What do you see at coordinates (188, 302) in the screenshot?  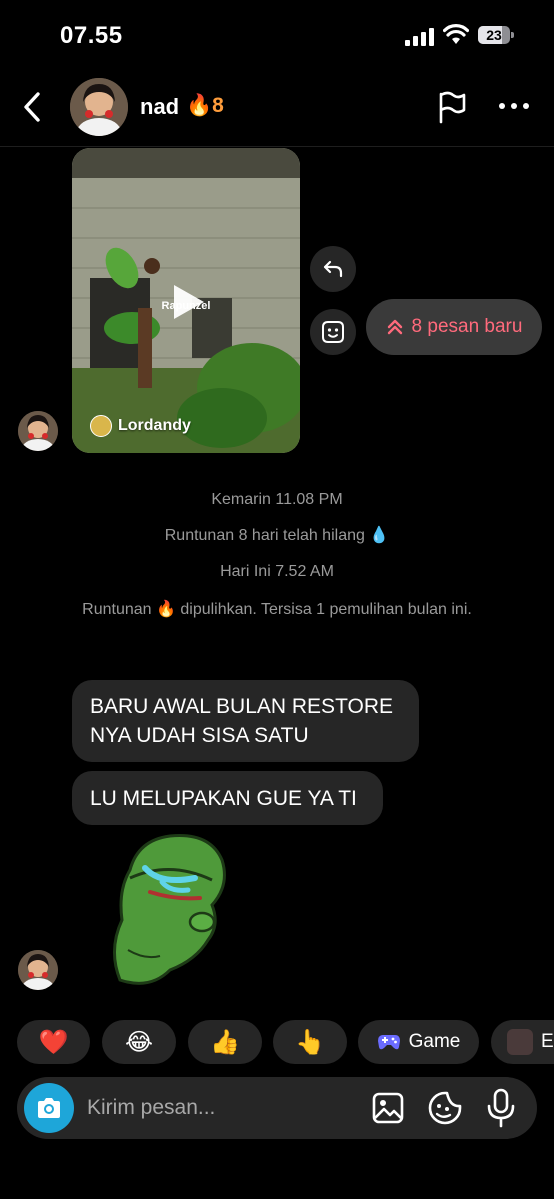 I see `play-icon` at bounding box center [188, 302].